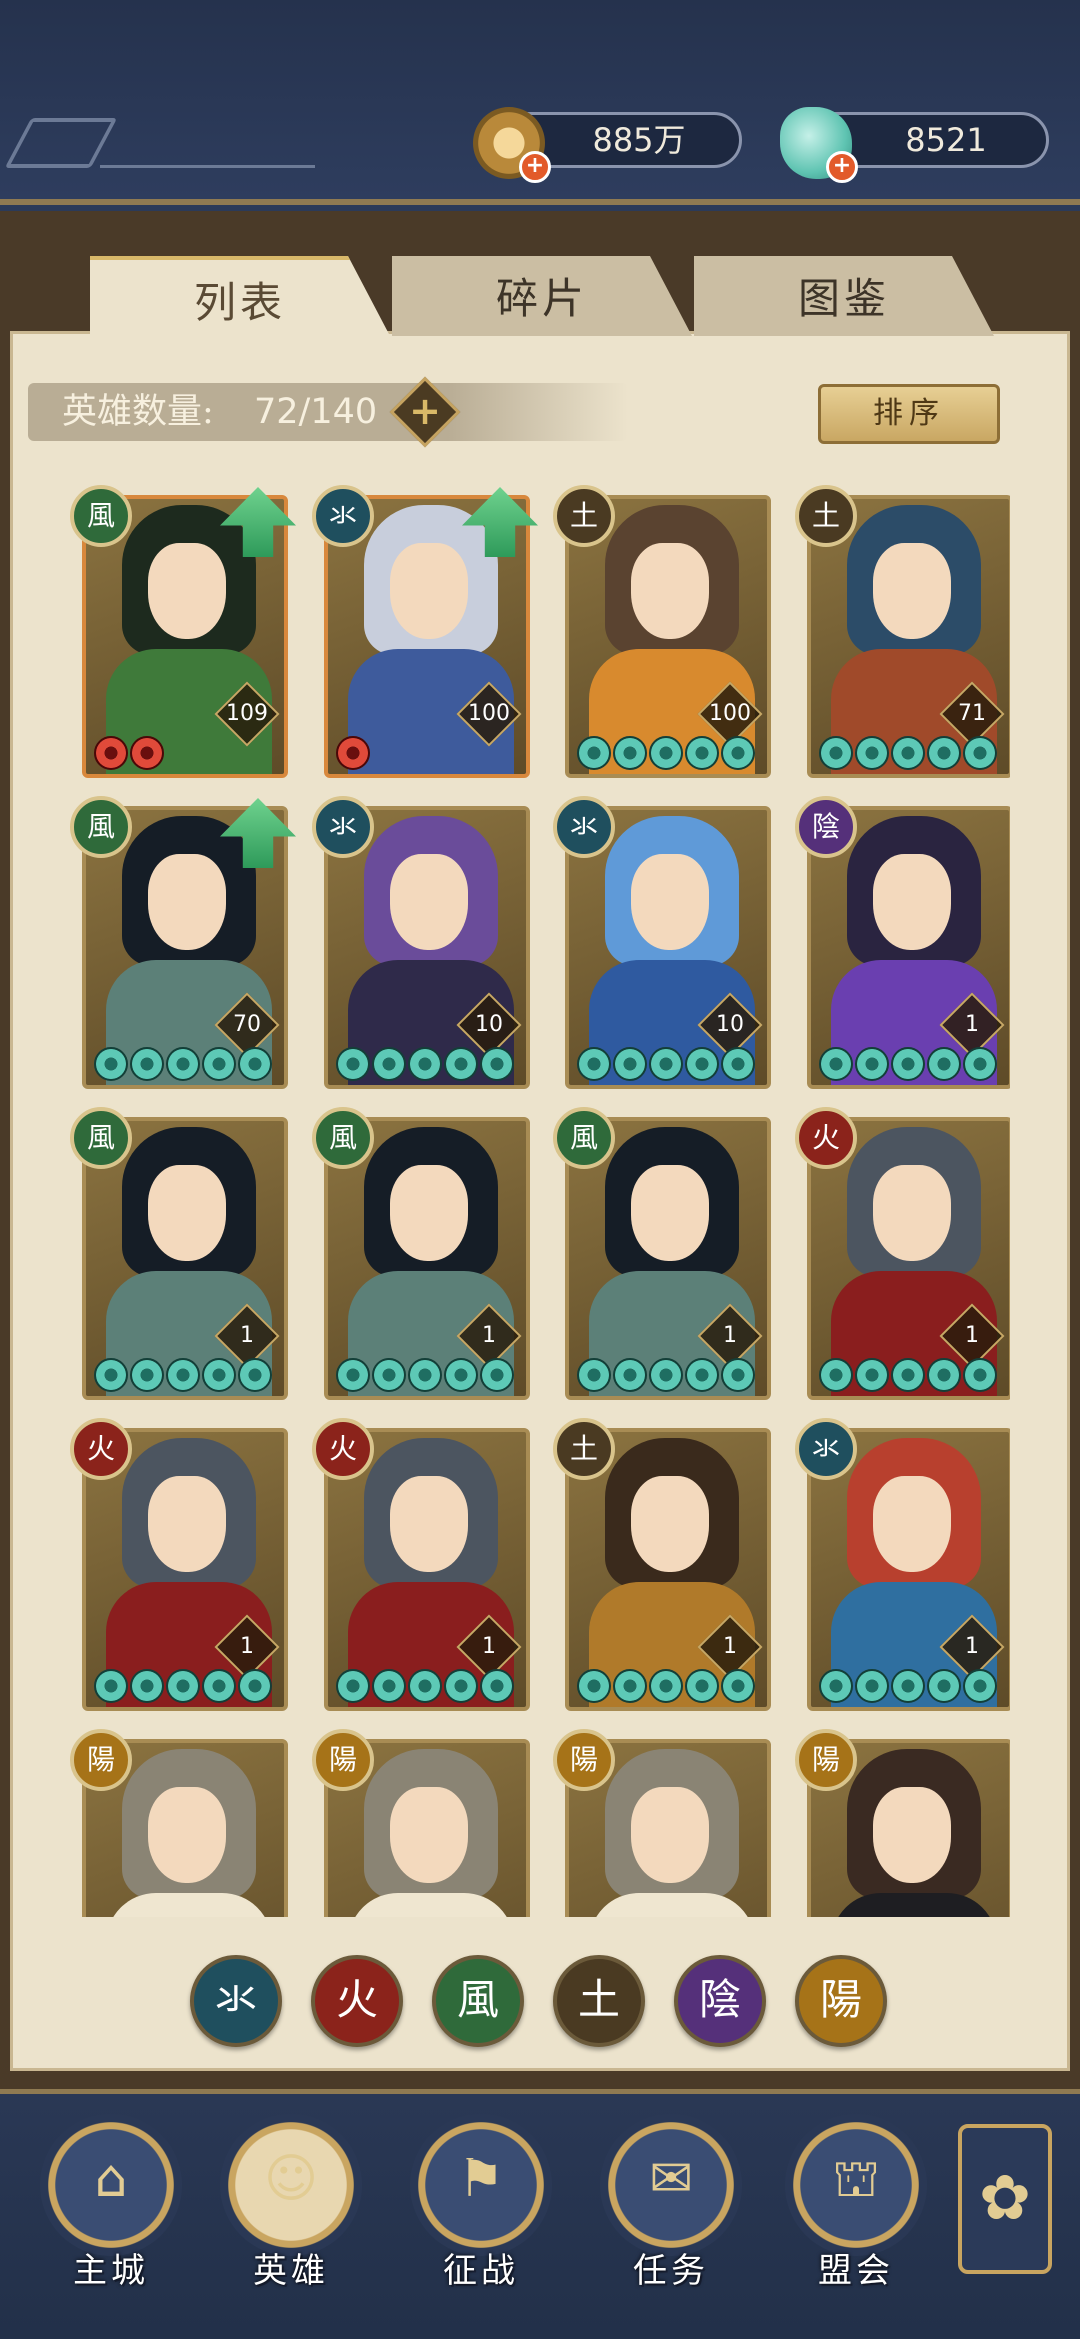 The width and height of the screenshot is (1080, 2339). I want to click on hero-count-value: 72/140, so click(316, 412).